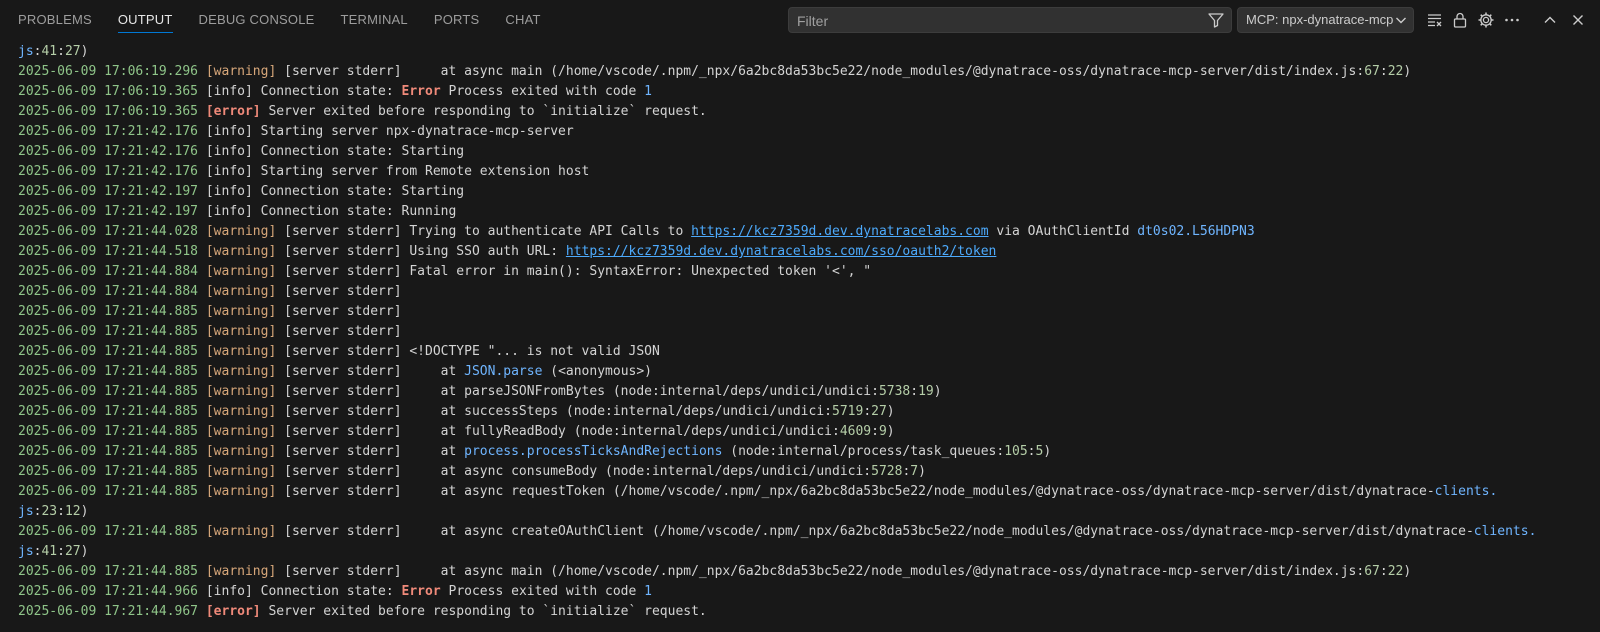 The image size is (1600, 632). Describe the element at coordinates (457, 20) in the screenshot. I see `tab-ports: PORTS` at that location.